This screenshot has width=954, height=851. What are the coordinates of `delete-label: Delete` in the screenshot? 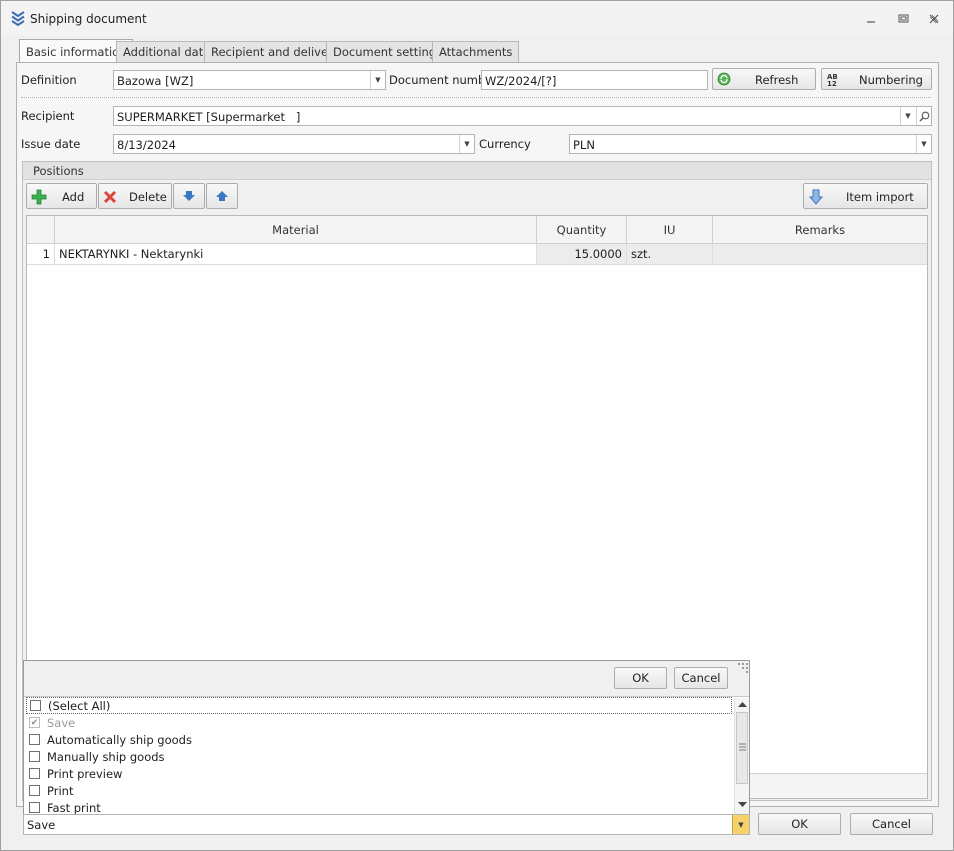 It's located at (148, 197).